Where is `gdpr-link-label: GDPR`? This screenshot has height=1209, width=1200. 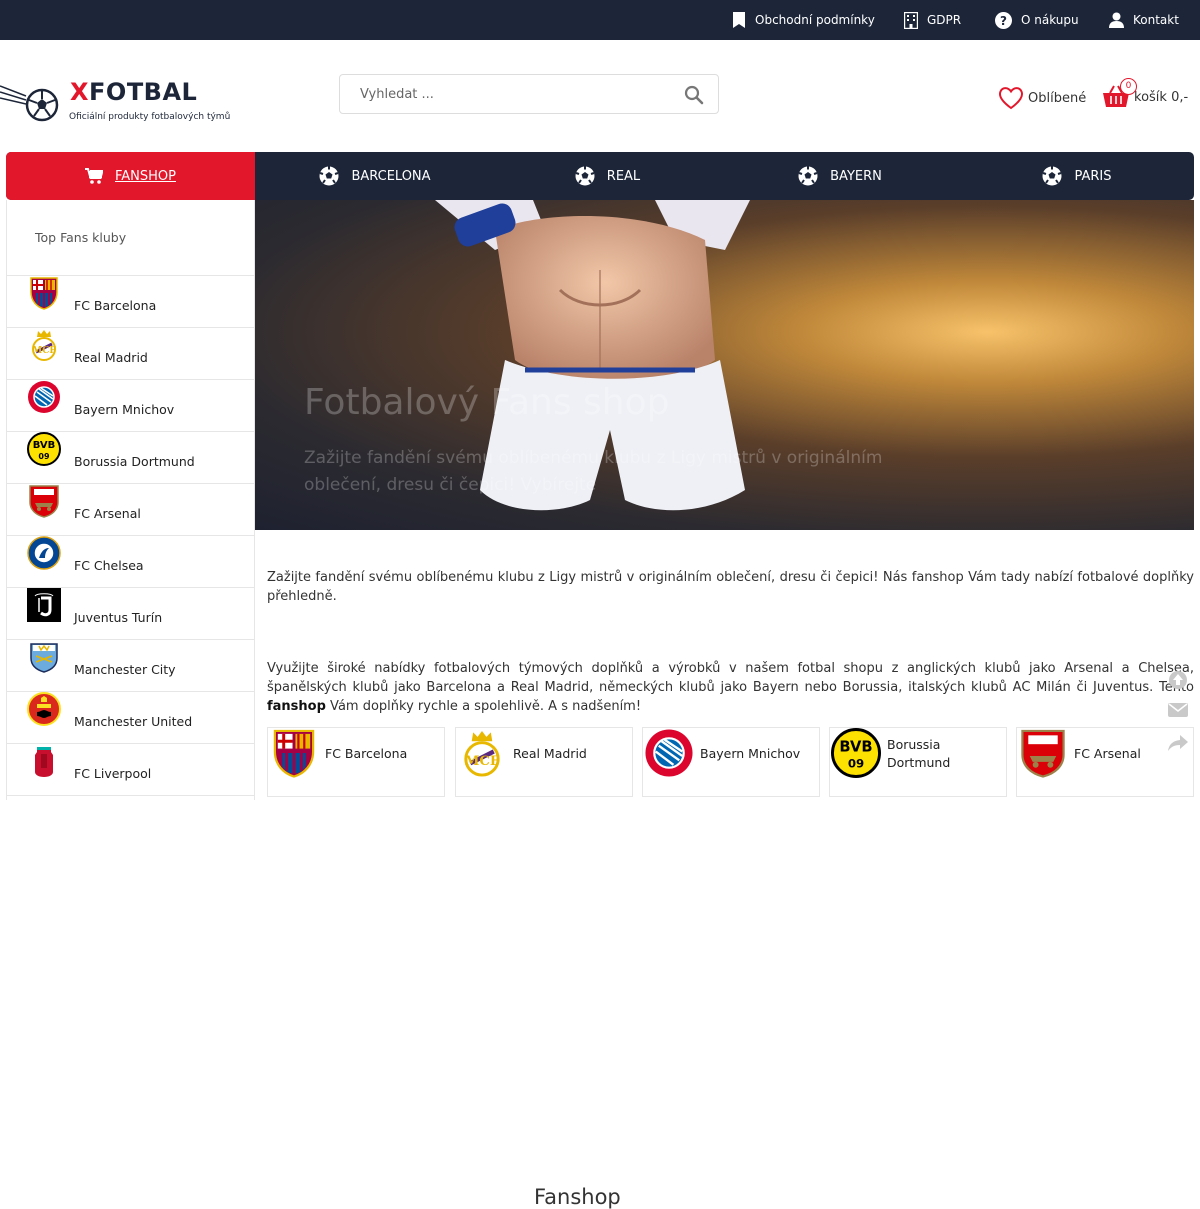 gdpr-link-label: GDPR is located at coordinates (944, 20).